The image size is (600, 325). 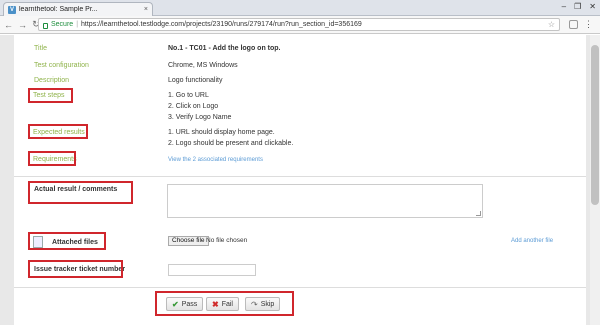 I want to click on actual-result-textarea, so click(x=325, y=201).